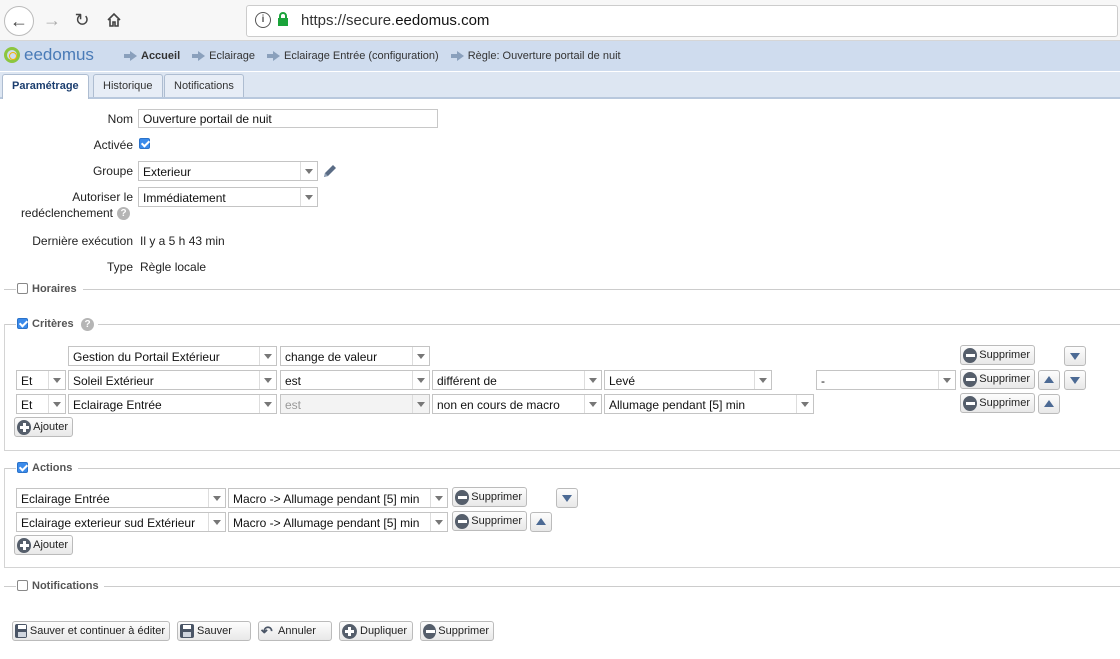 The width and height of the screenshot is (1120, 659). What do you see at coordinates (709, 404) in the screenshot?
I see `criteria-value-select: Allumage pendant [5] min` at bounding box center [709, 404].